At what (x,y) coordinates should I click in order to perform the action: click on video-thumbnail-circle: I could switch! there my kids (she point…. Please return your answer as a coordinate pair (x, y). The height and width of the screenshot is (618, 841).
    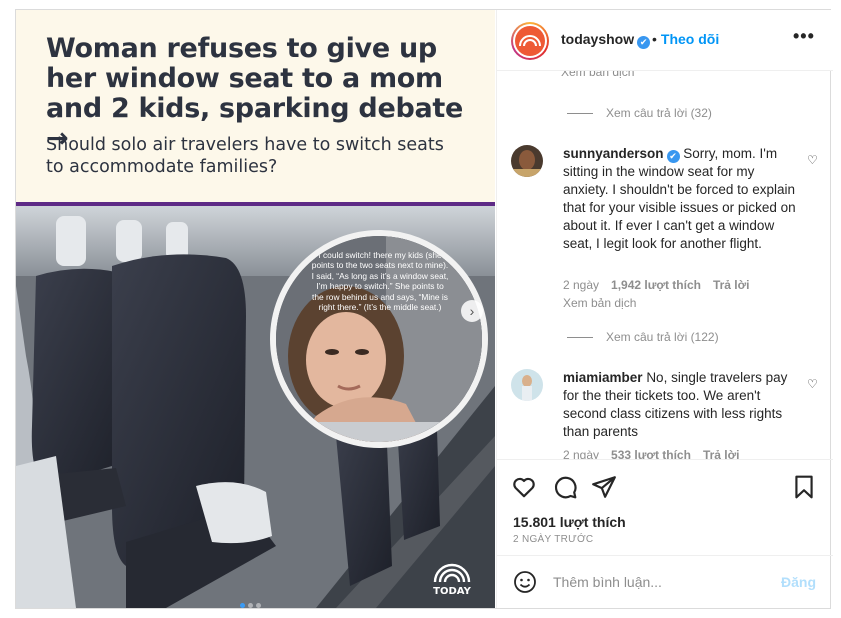
    Looking at the image, I should click on (379, 339).